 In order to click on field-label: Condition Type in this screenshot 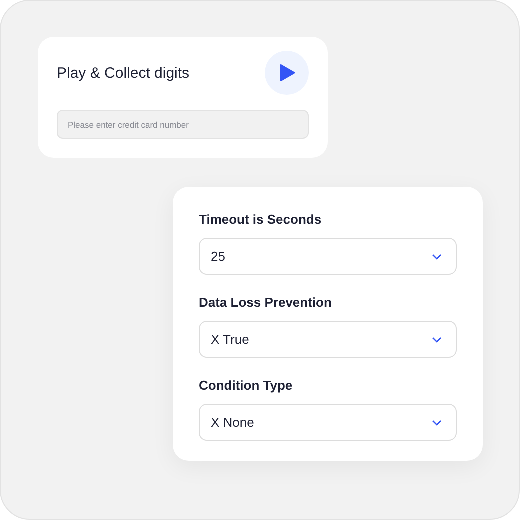, I will do `click(246, 385)`.